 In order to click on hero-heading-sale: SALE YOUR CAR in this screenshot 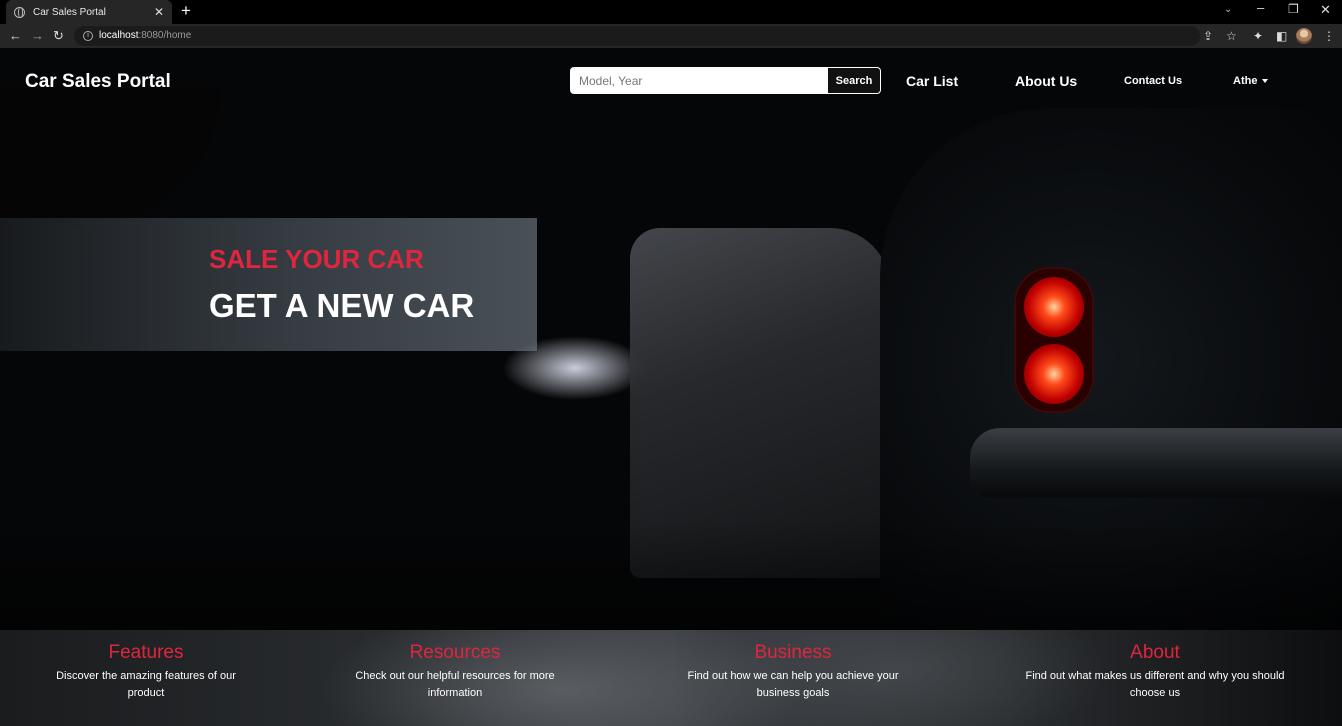, I will do `click(316, 259)`.